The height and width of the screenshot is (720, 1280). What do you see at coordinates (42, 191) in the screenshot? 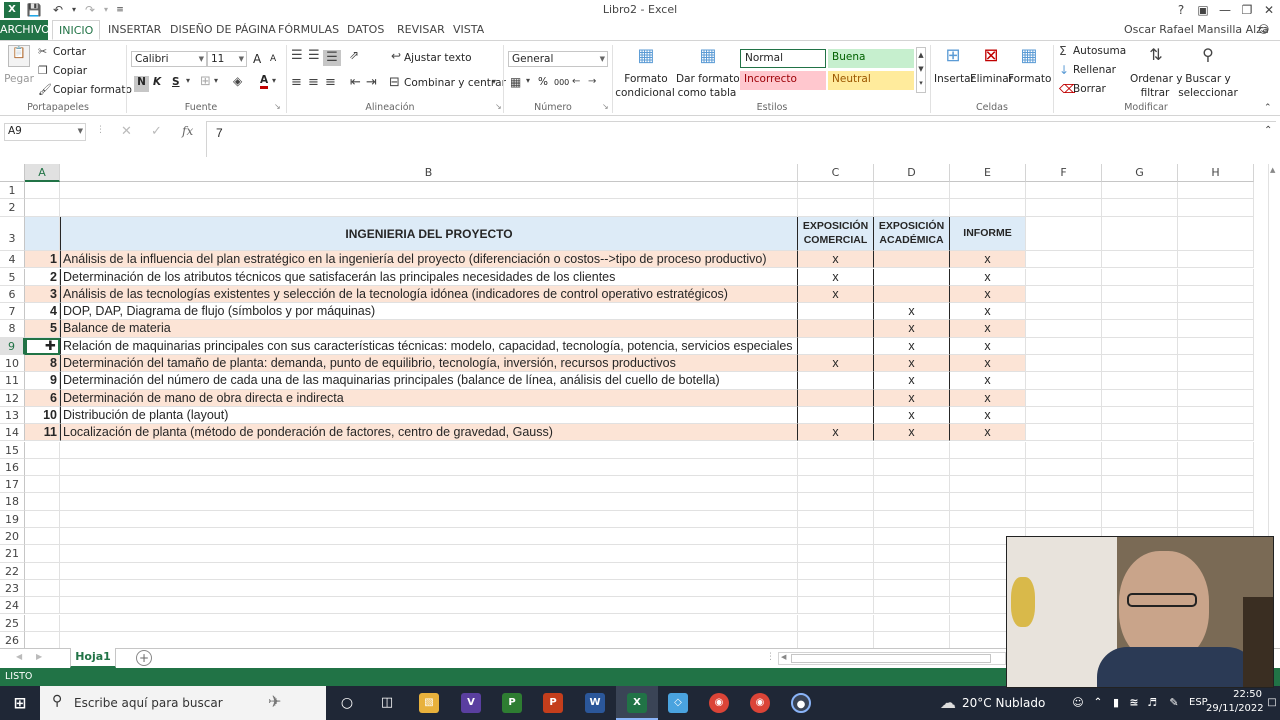
I see `cell-a1` at bounding box center [42, 191].